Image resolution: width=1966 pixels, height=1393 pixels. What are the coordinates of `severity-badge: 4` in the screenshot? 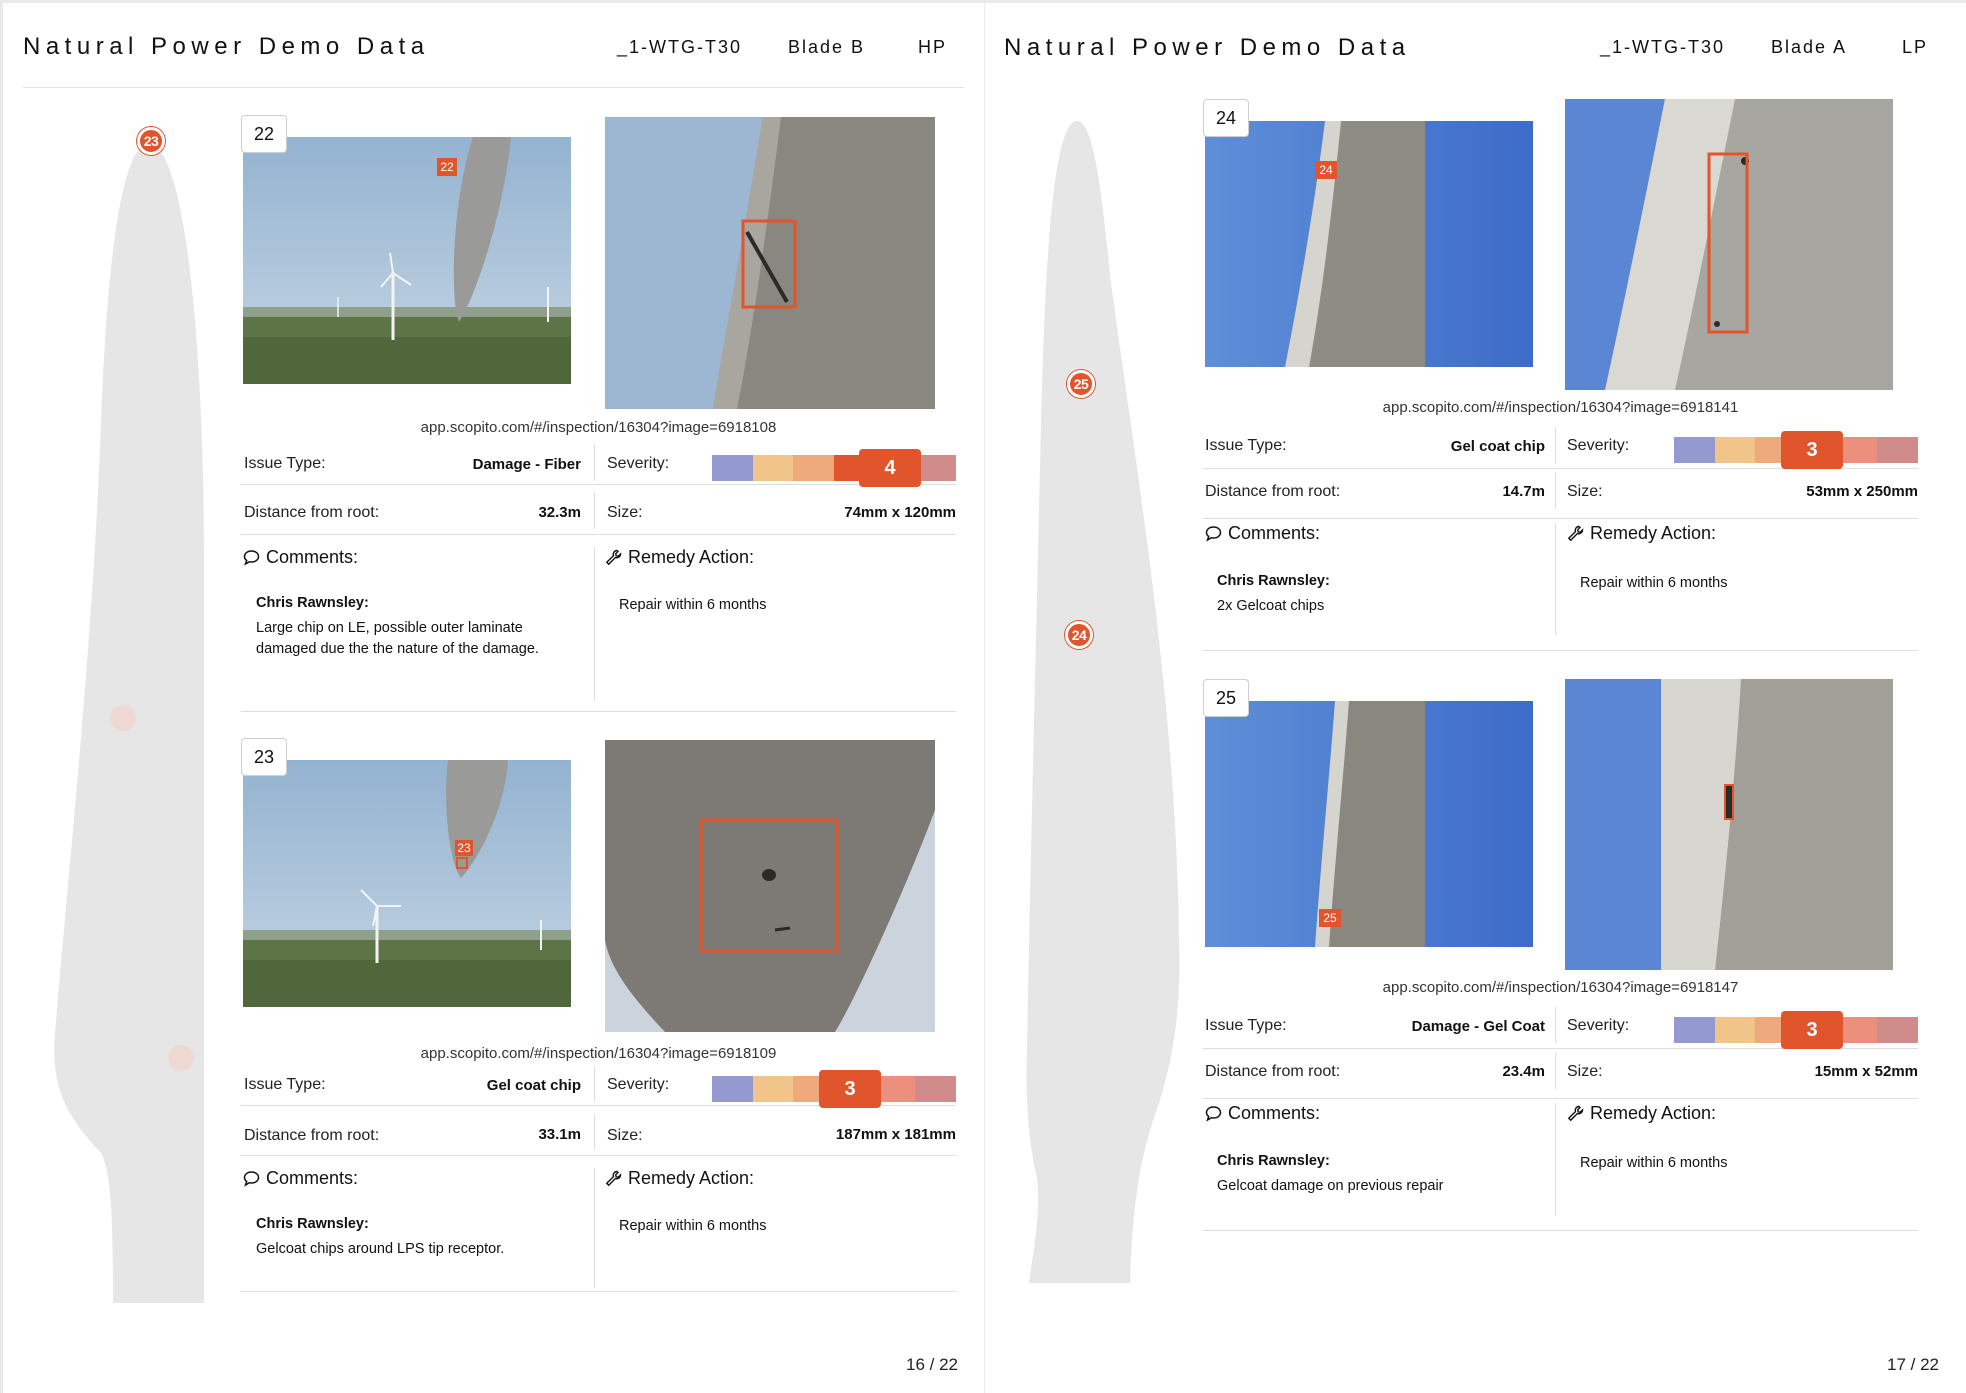 It's located at (890, 468).